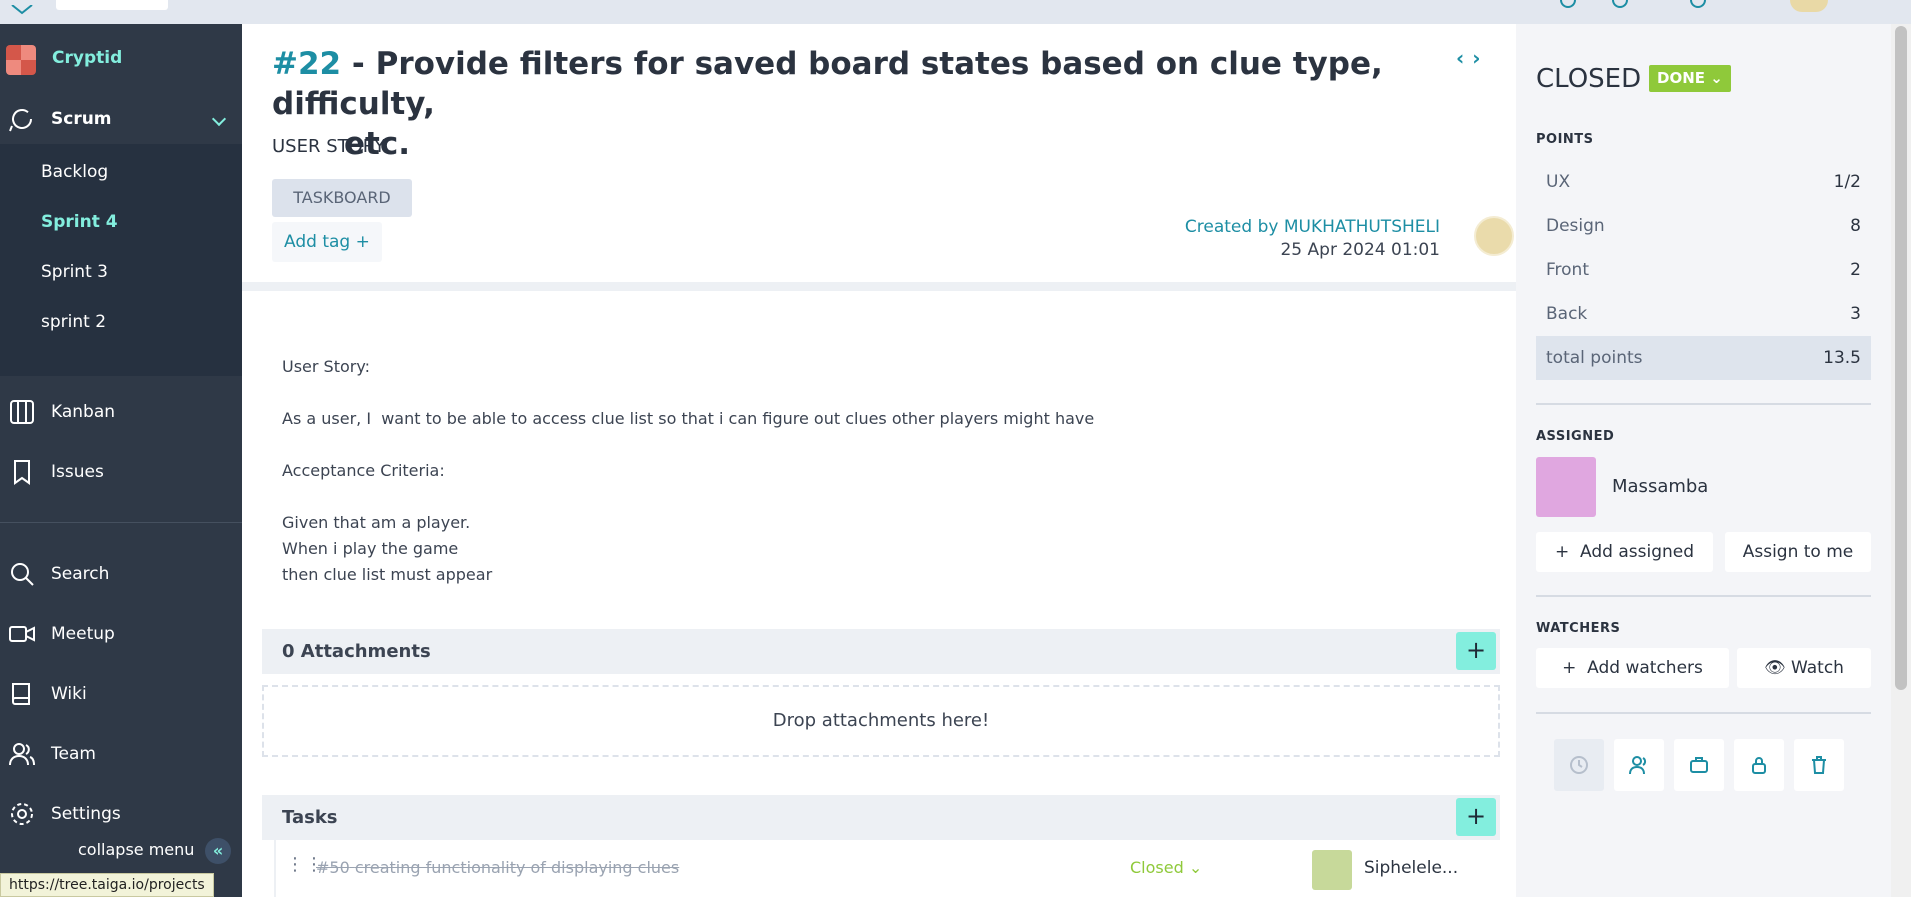 Image resolution: width=1911 pixels, height=897 pixels. I want to click on sidebar-item-settings: Settings, so click(121, 814).